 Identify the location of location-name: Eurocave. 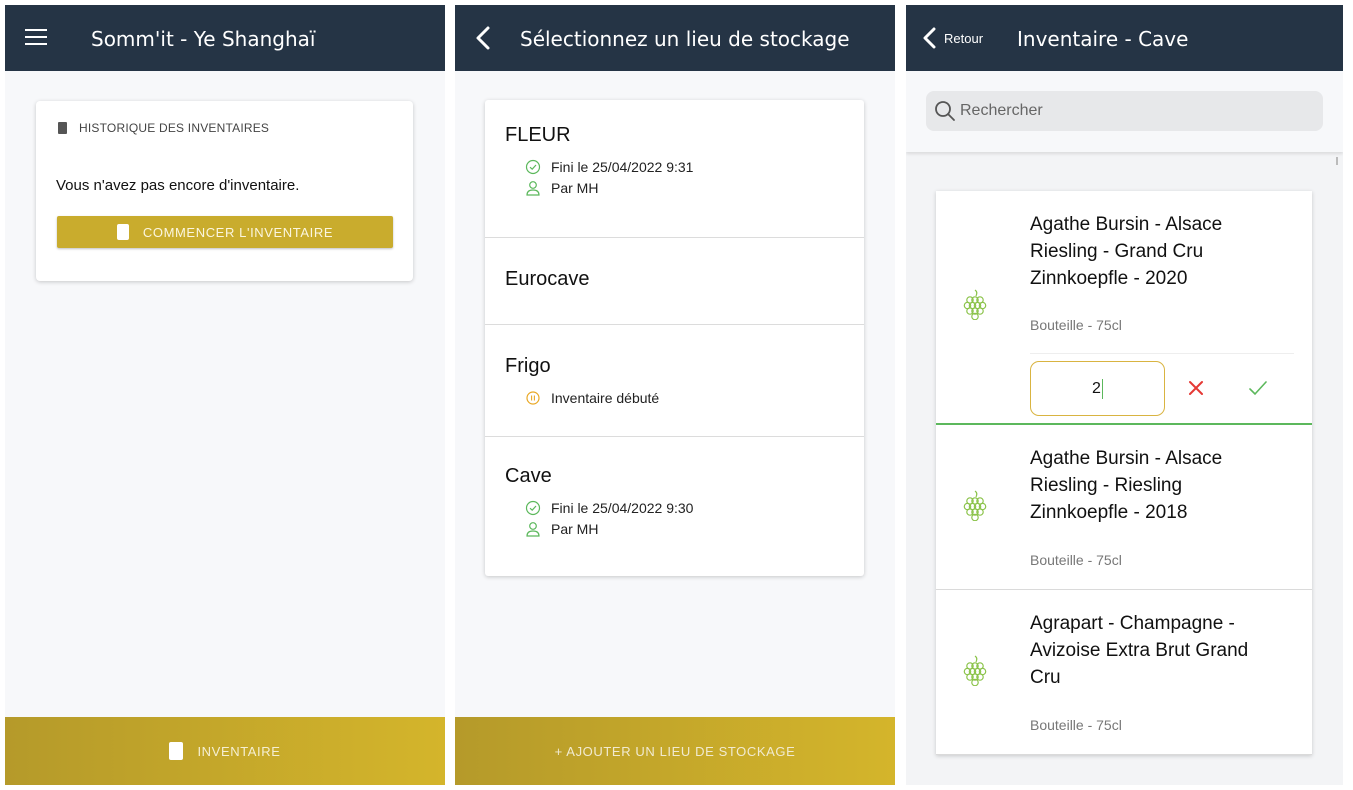
(547, 279).